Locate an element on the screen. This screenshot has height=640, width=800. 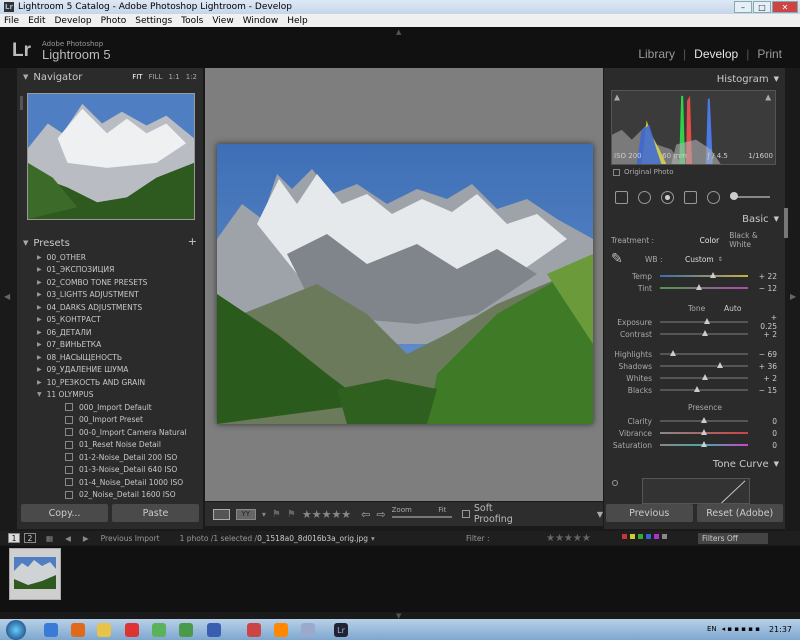
preset-item: 01_Reset Noise Detail is located at coordinates (110, 445).